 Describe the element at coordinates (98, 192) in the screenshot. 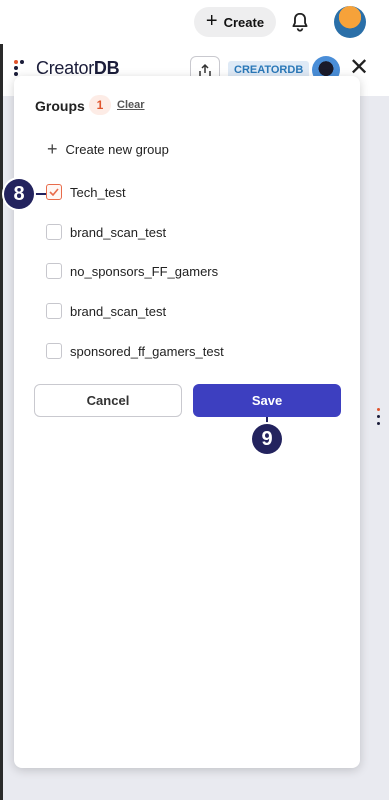

I see `group-label: Tech_test` at that location.